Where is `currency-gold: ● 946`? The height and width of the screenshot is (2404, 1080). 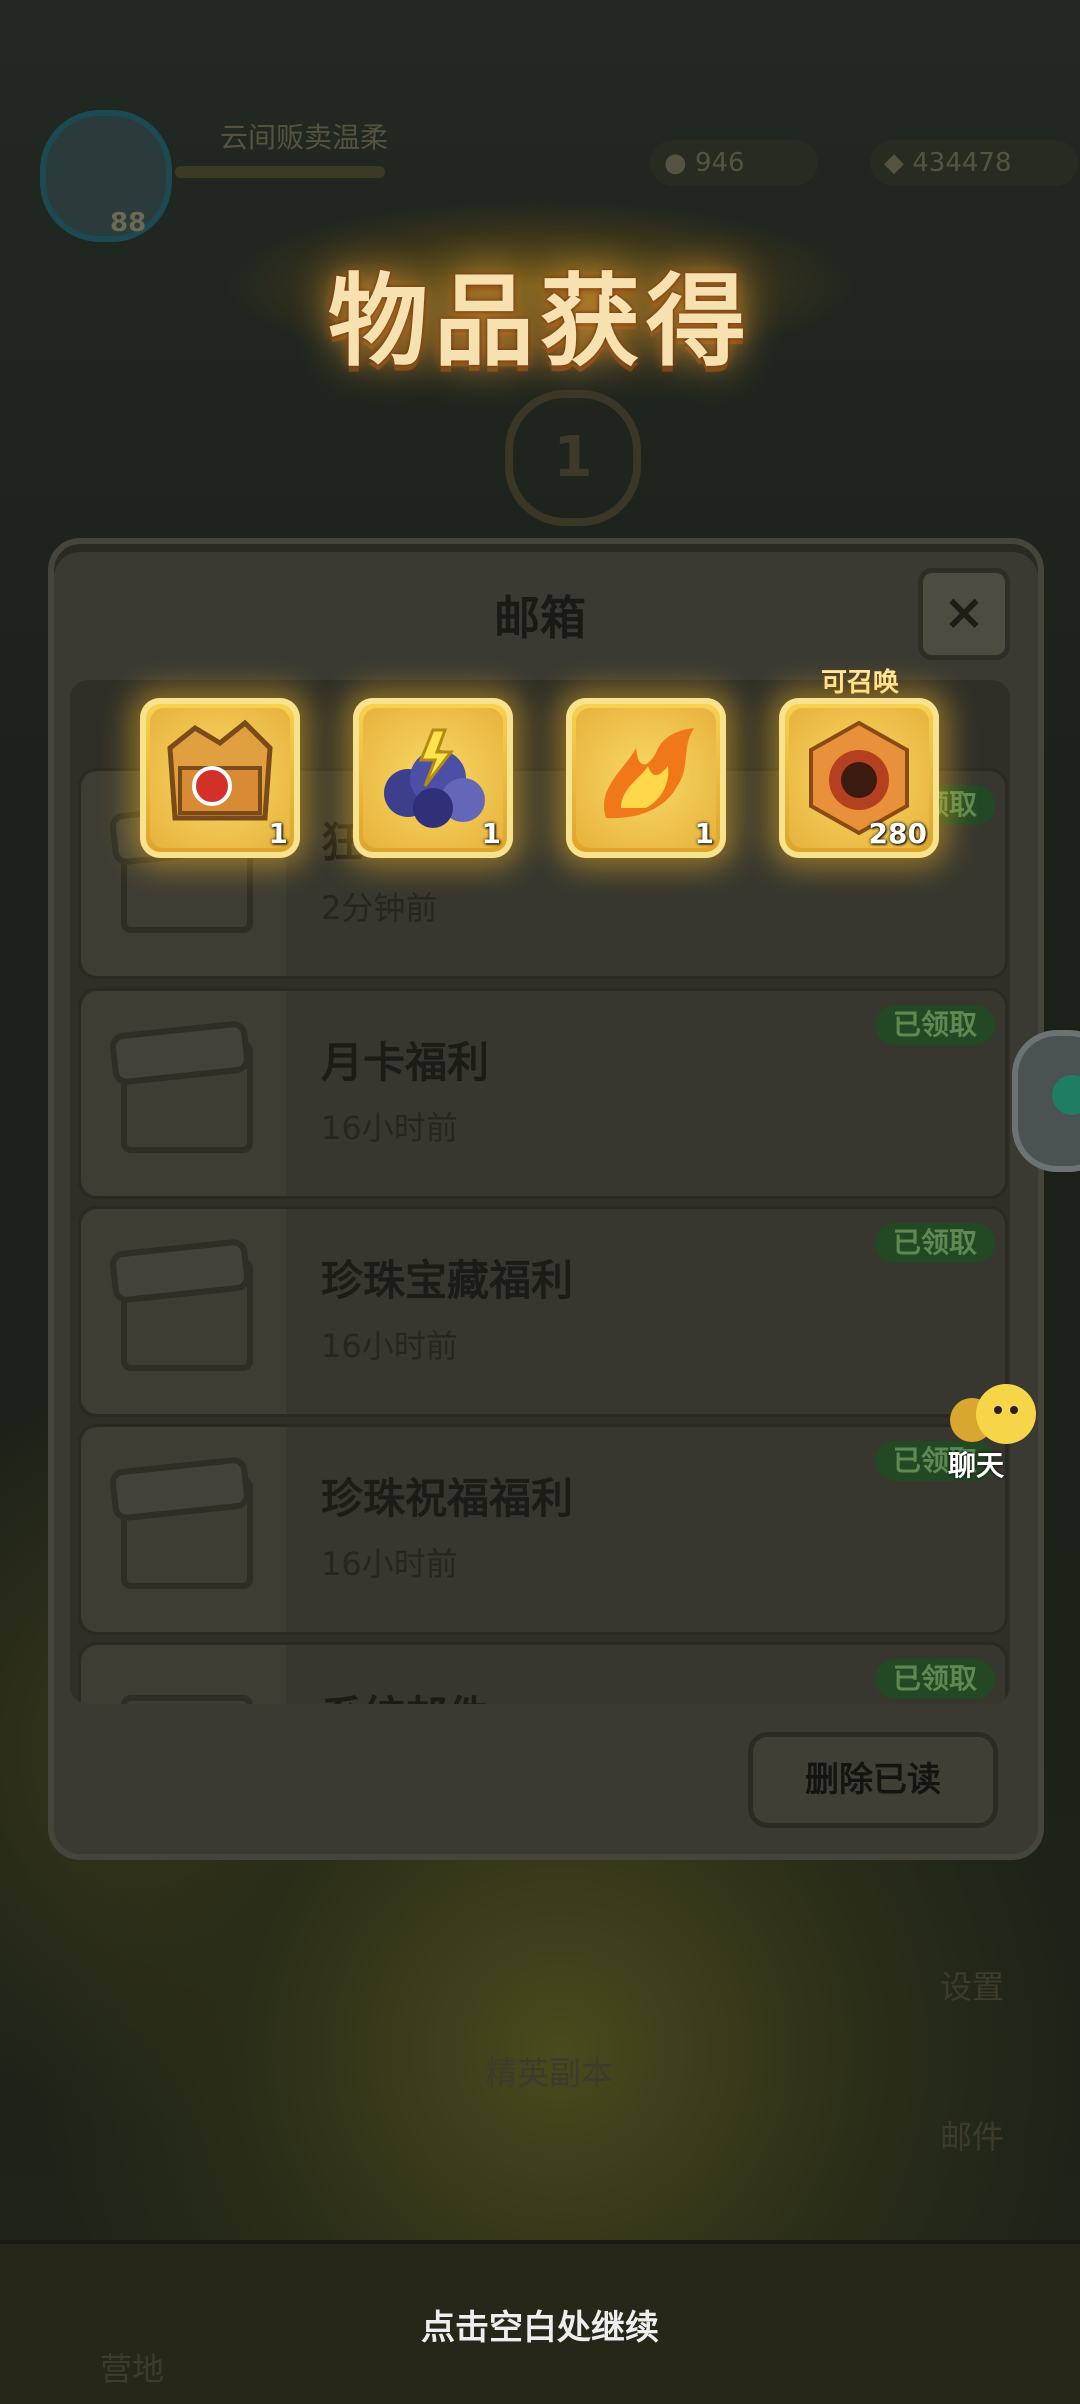 currency-gold: ● 946 is located at coordinates (734, 163).